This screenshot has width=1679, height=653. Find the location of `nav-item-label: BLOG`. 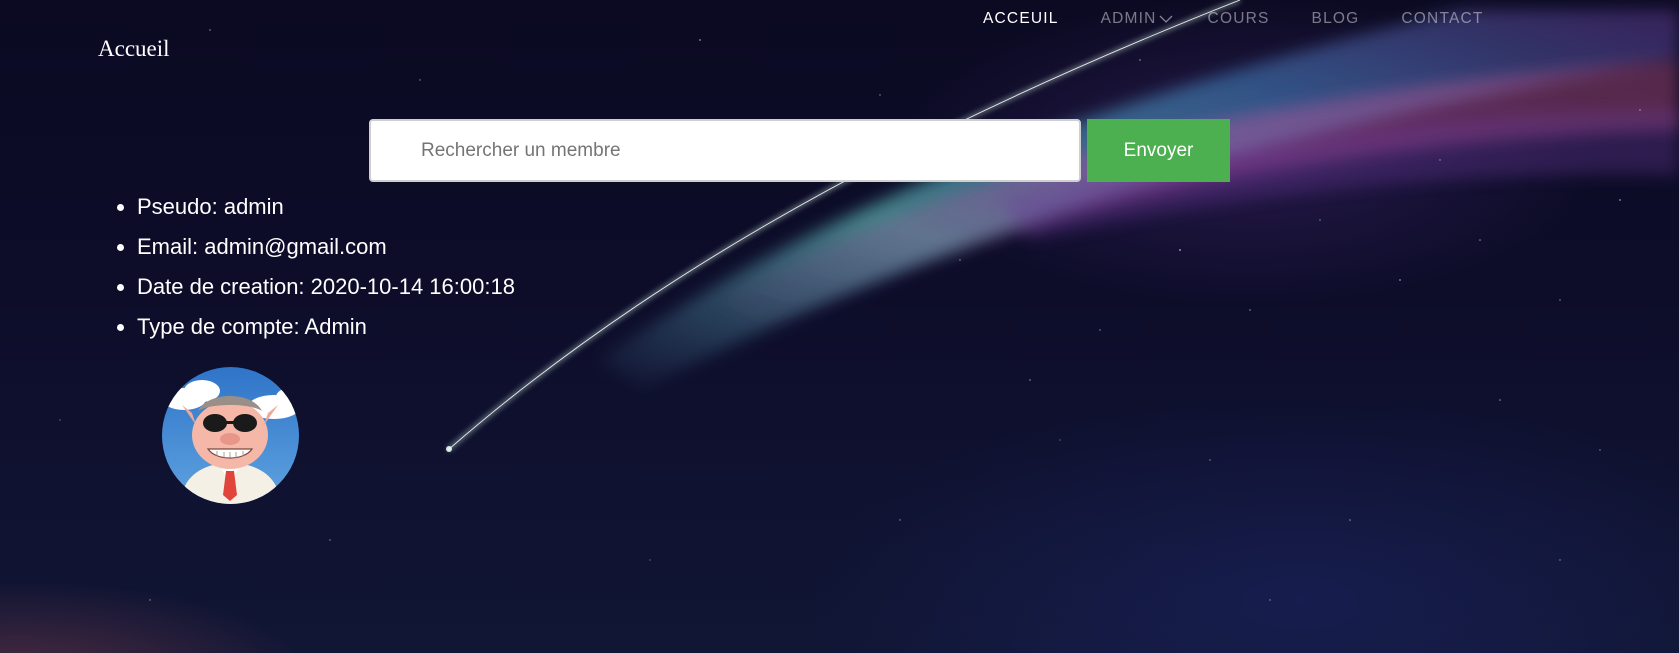

nav-item-label: BLOG is located at coordinates (1335, 18).